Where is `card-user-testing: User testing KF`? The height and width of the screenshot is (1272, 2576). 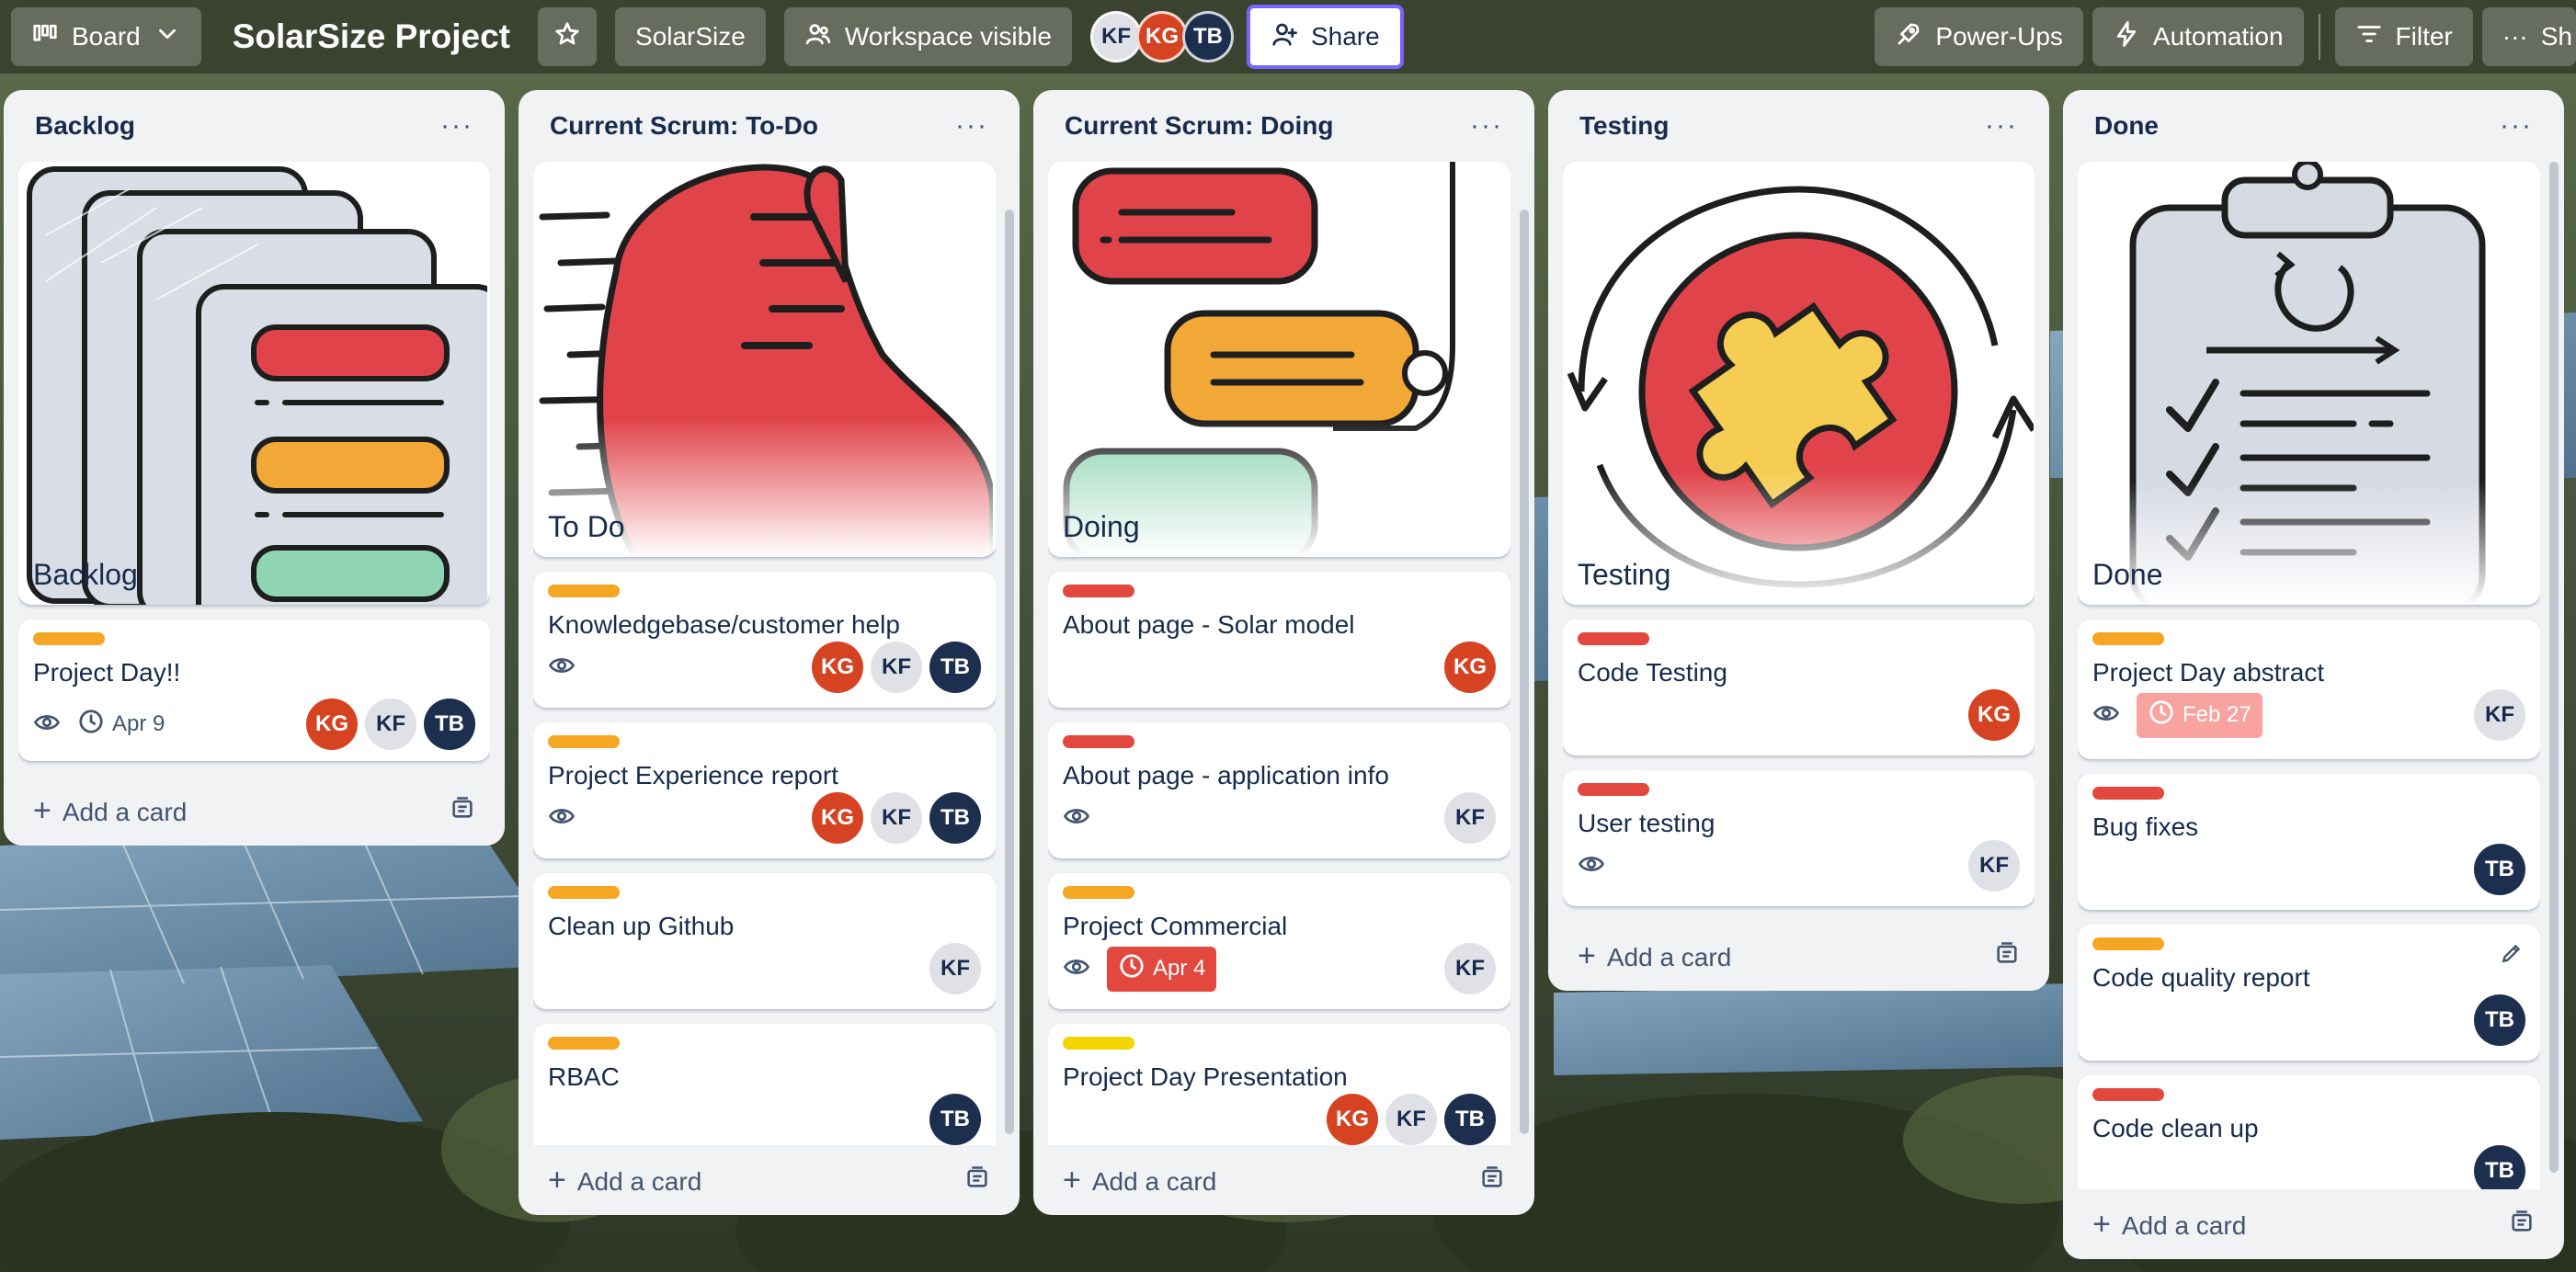 card-user-testing: User testing KF is located at coordinates (1799, 838).